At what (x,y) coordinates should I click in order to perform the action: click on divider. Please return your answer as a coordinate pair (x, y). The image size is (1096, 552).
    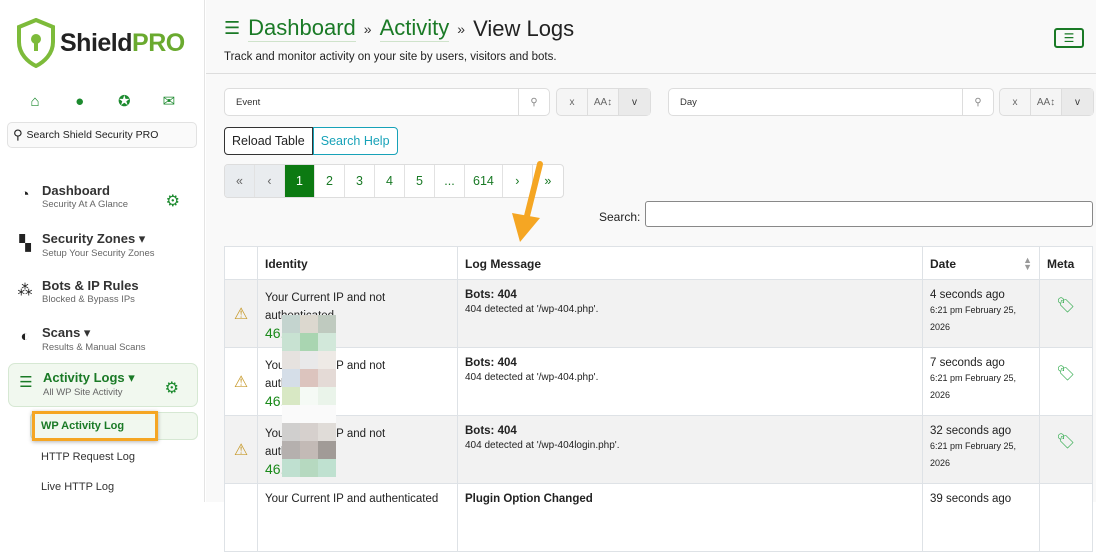
    Looking at the image, I should click on (651, 73).